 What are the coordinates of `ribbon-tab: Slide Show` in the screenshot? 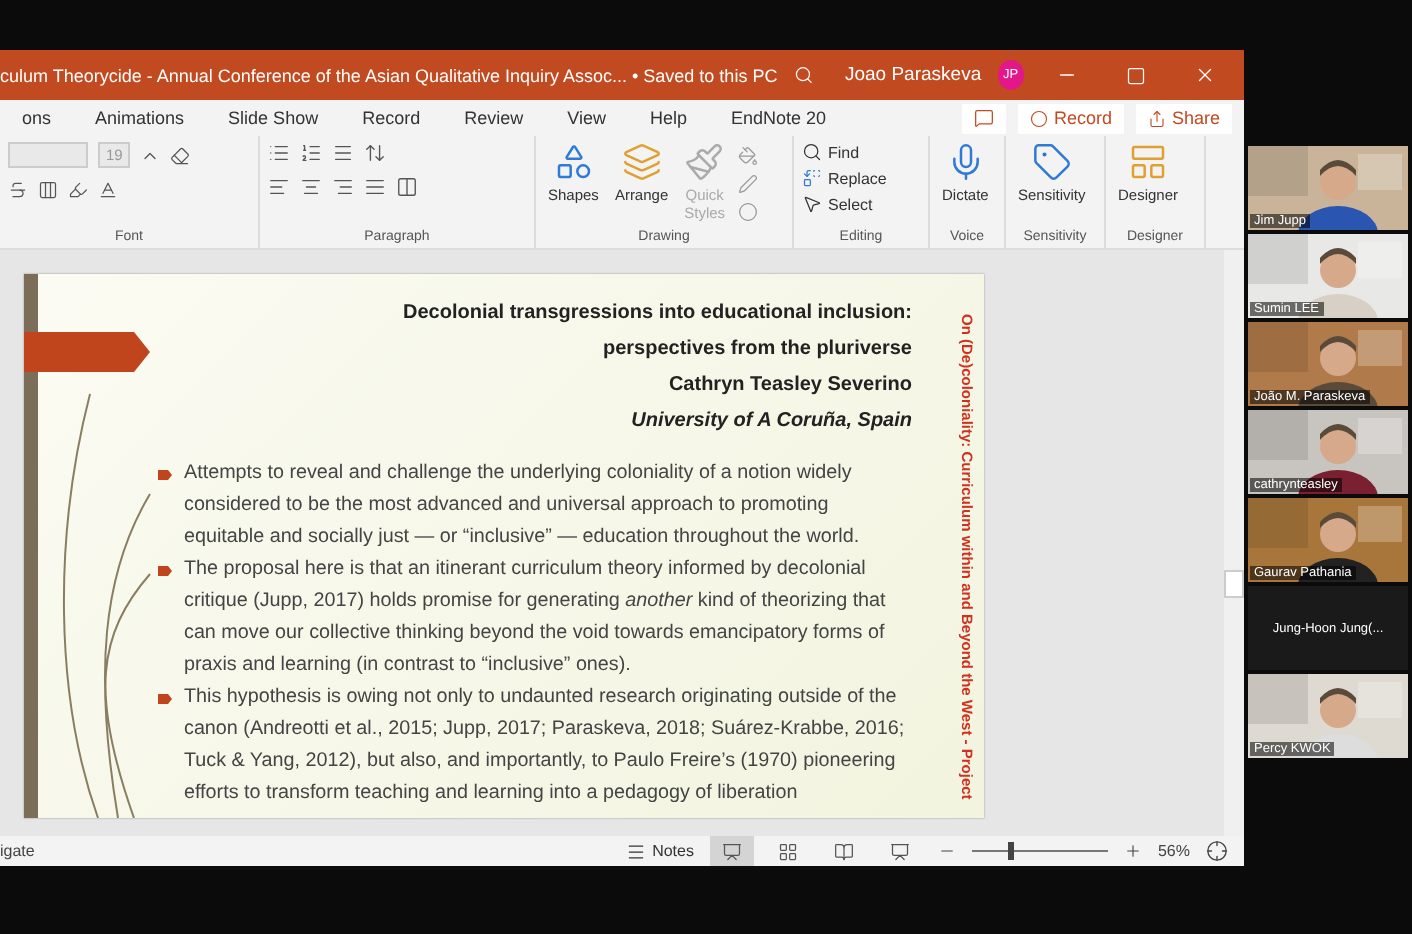 It's located at (273, 118).